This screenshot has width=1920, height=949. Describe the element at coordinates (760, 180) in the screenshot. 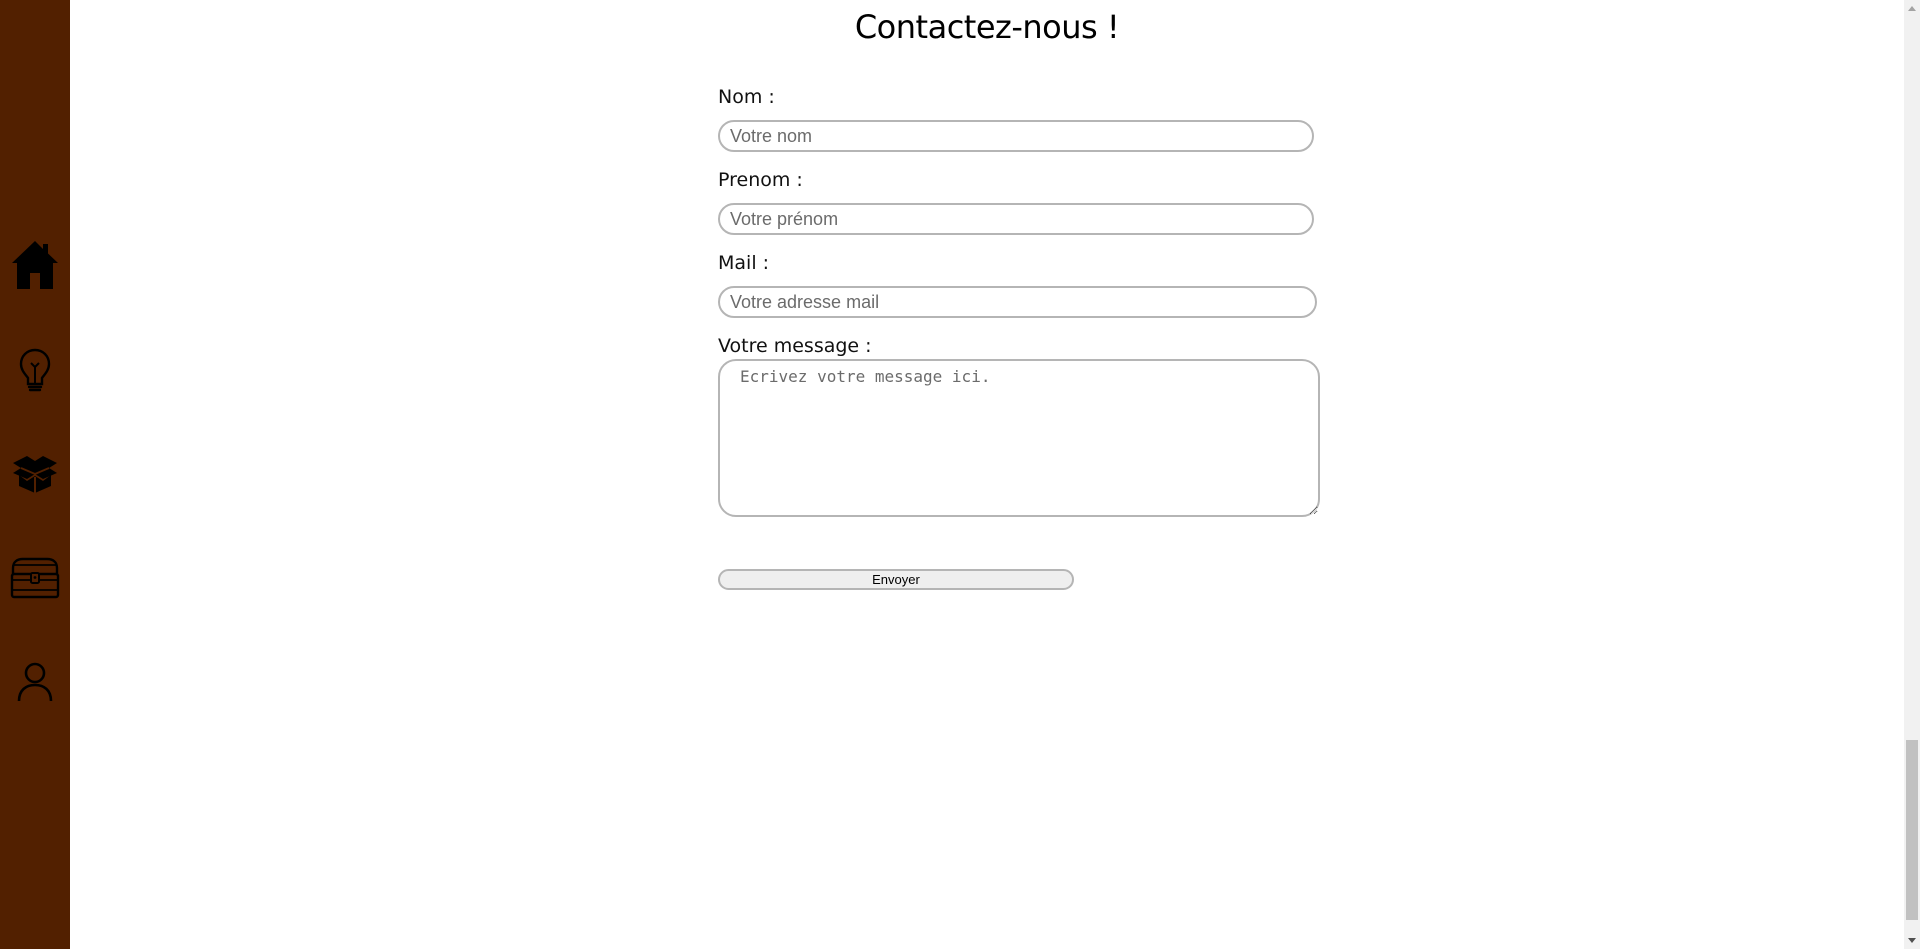

I see `prenom-label: Prenom :` at that location.